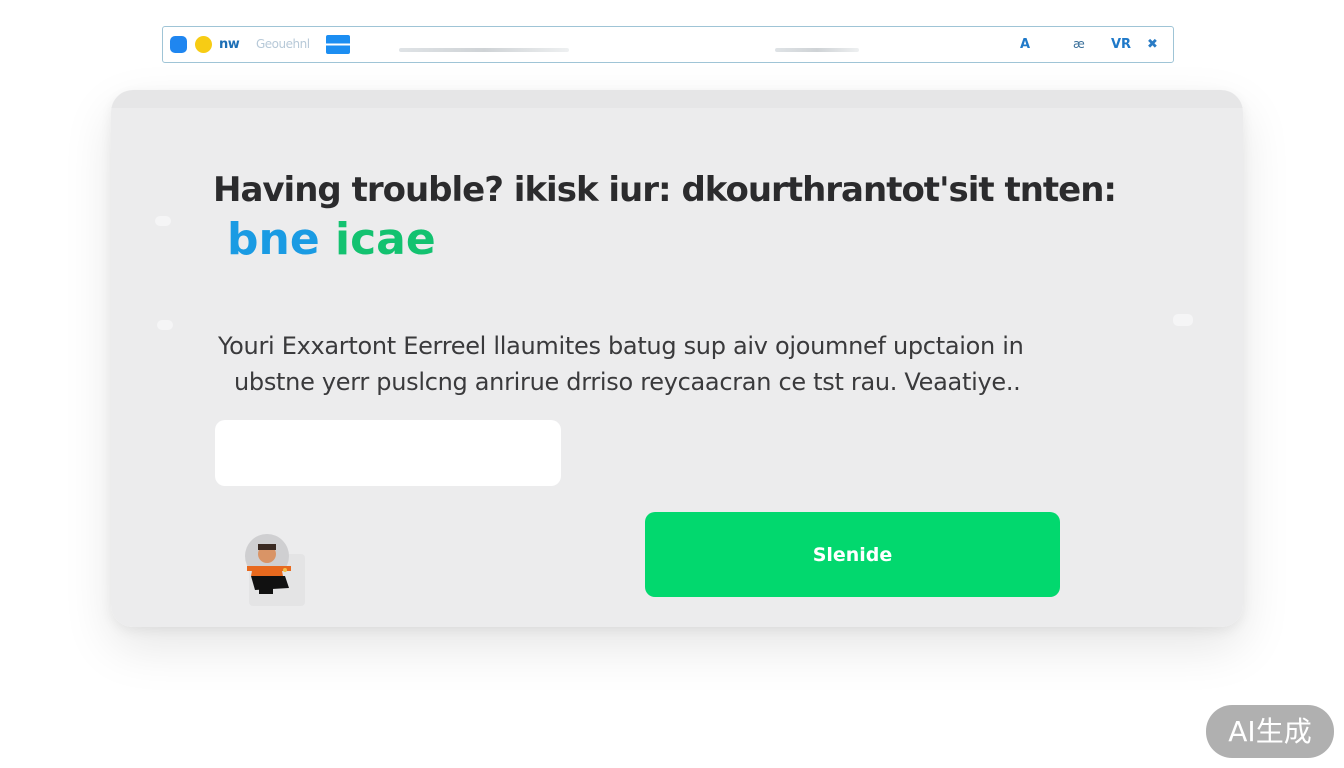  I want to click on k-icon: ✖, so click(1152, 44).